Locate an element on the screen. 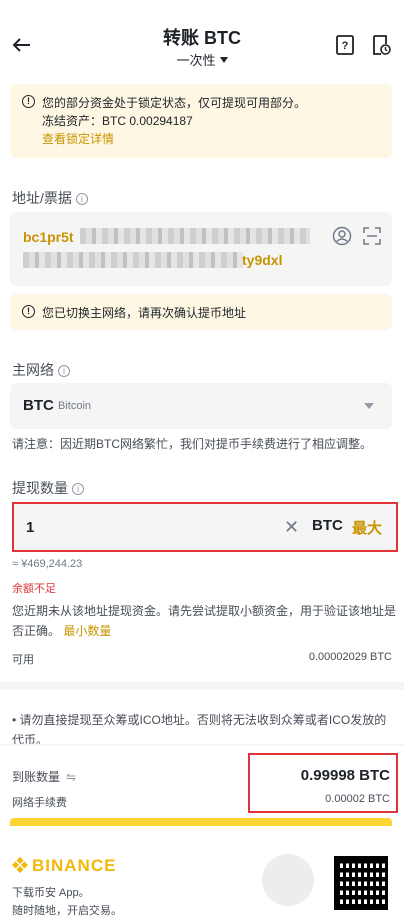  lock-details-link: 查看锁定详情 is located at coordinates (174, 139).